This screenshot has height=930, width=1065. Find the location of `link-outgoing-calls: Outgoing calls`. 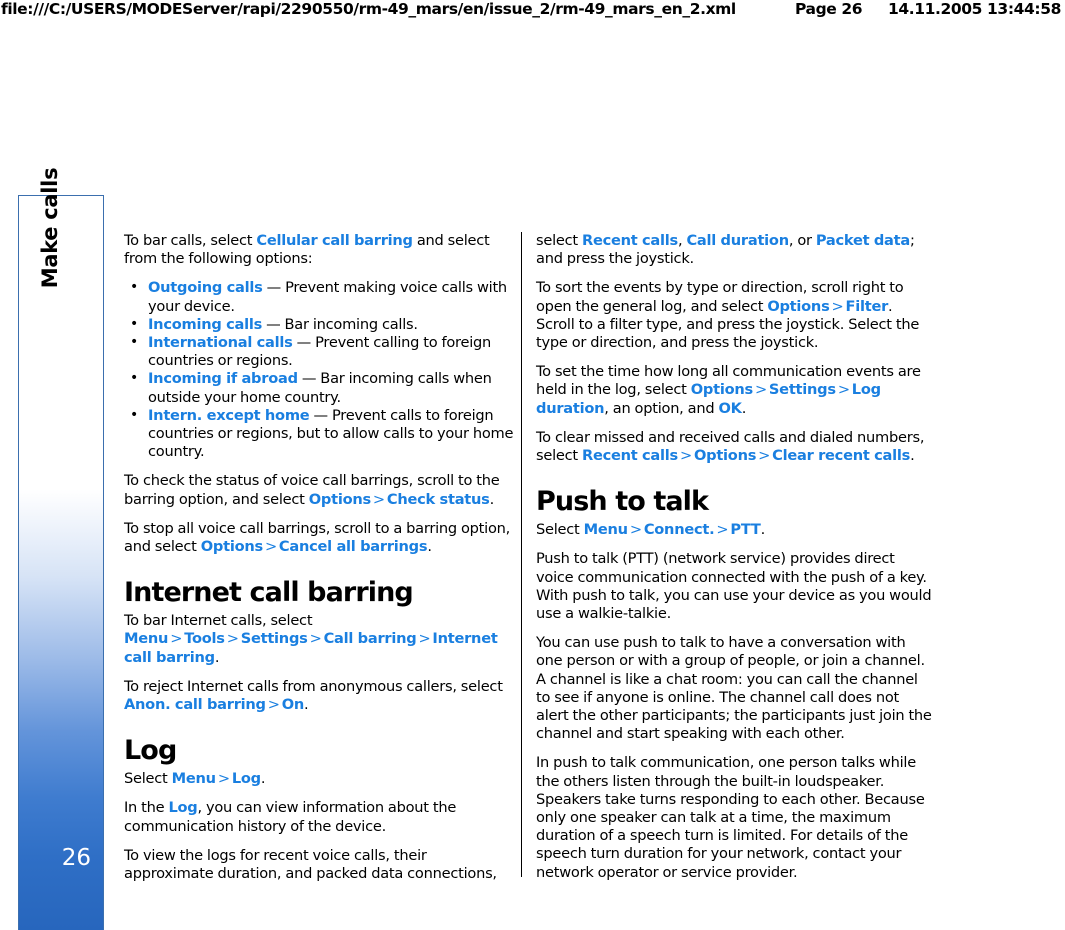

link-outgoing-calls: Outgoing calls is located at coordinates (205, 287).